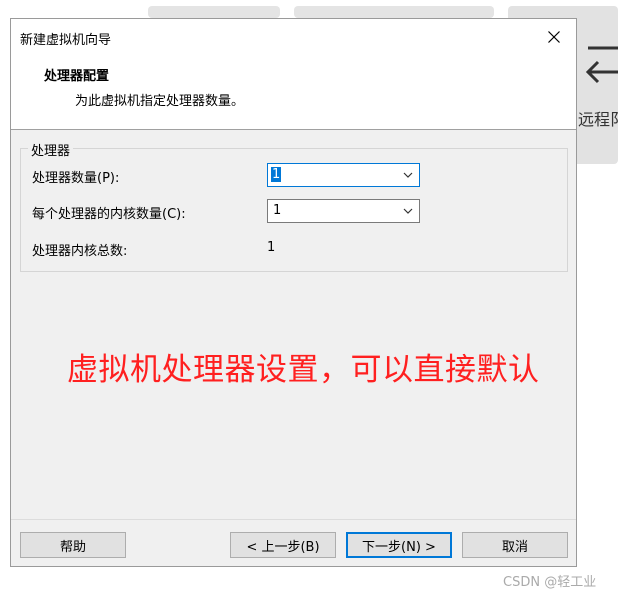 The image size is (618, 597). I want to click on footer-divider, so click(293, 519).